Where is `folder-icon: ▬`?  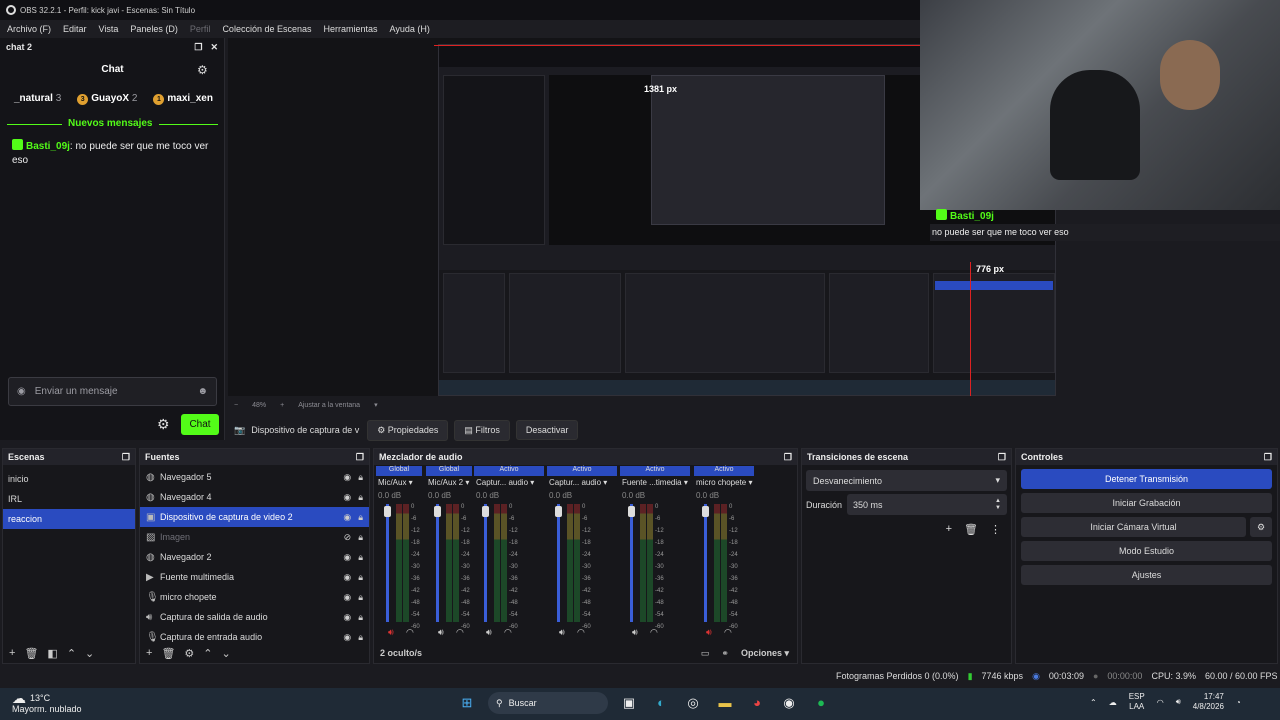 folder-icon: ▬ is located at coordinates (725, 703).